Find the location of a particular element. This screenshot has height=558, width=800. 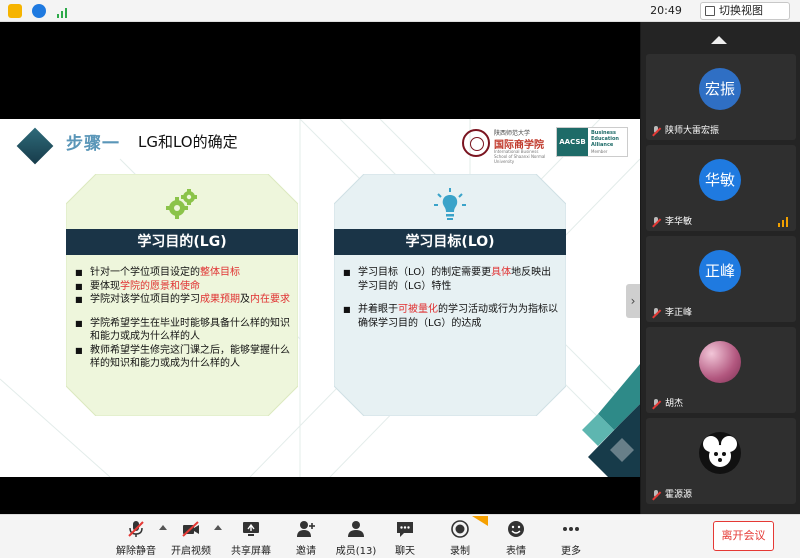

bullet-item: 针对一个学位项目设定的整体目标 is located at coordinates (182, 273).